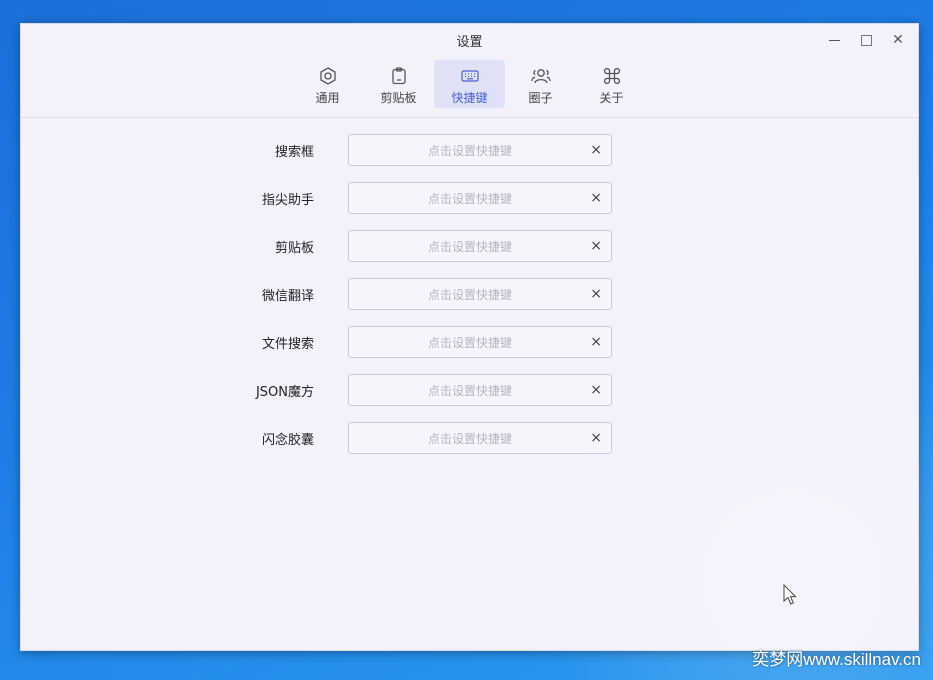 This screenshot has height=680, width=933. Describe the element at coordinates (284, 392) in the screenshot. I see `shortcut-label: JSON魔方` at that location.